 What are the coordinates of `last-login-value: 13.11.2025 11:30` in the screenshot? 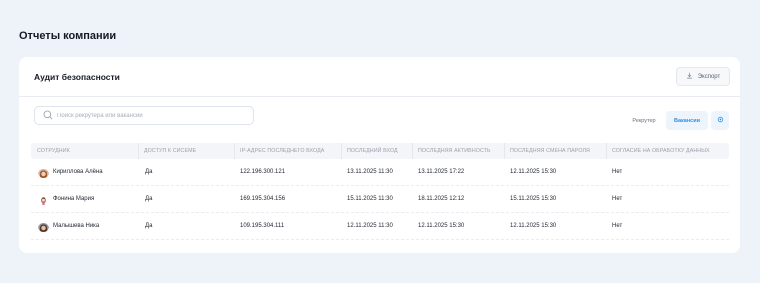 It's located at (370, 172).